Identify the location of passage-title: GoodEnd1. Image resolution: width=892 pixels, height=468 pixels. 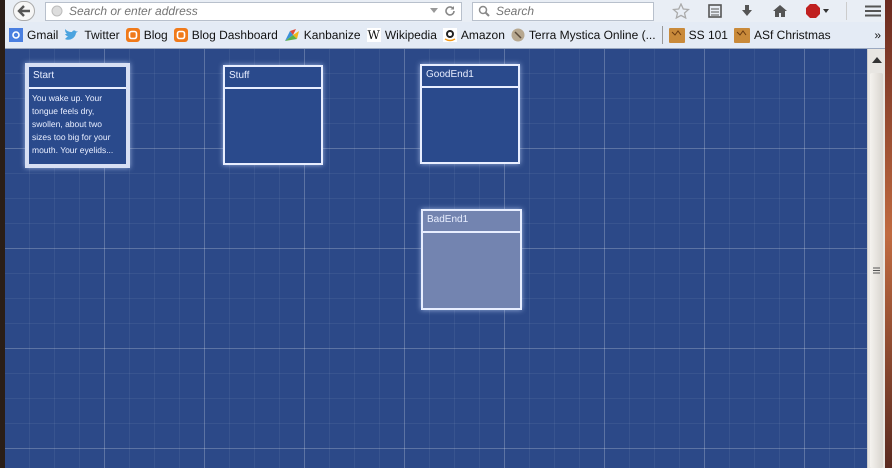
(470, 77).